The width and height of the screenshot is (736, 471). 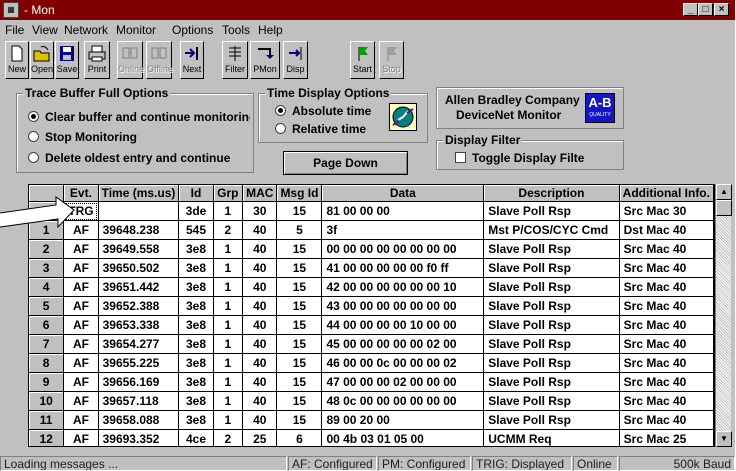 I want to click on table-cell: 39654.277, so click(x=139, y=344).